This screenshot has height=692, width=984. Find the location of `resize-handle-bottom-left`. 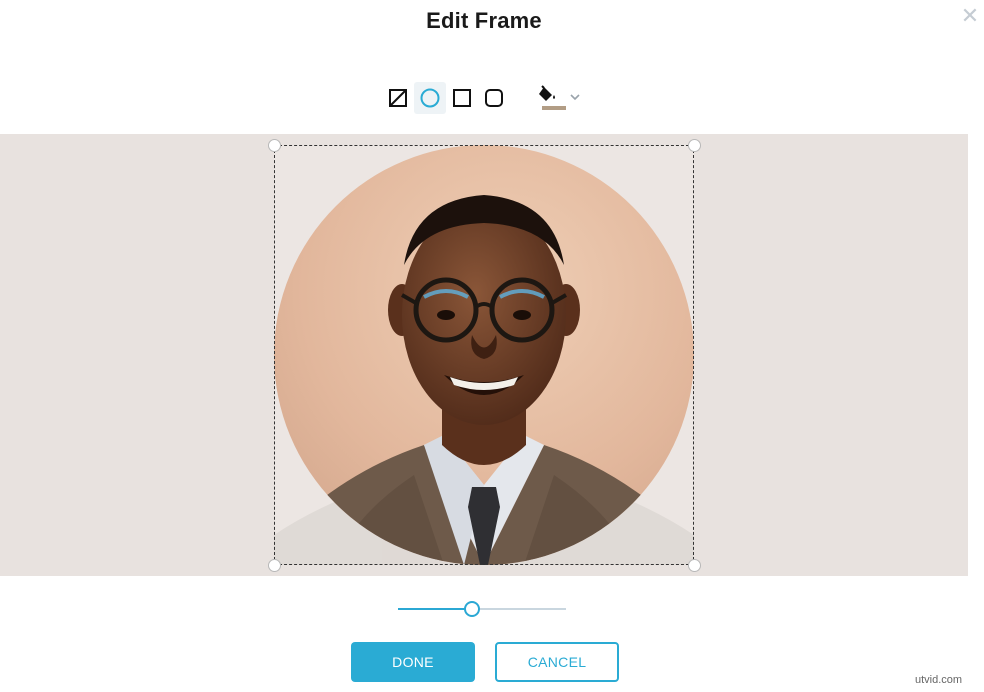

resize-handle-bottom-left is located at coordinates (274, 565).